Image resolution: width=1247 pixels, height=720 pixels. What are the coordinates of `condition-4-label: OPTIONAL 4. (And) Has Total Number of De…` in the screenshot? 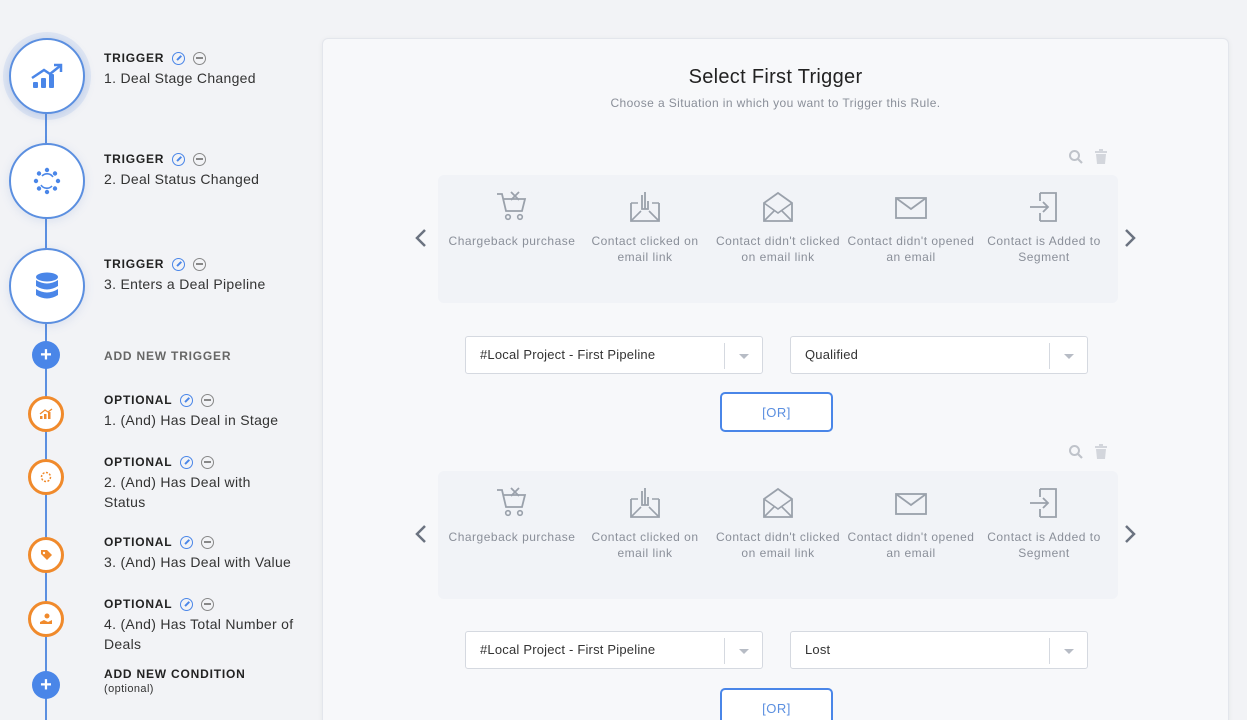 It's located at (199, 625).